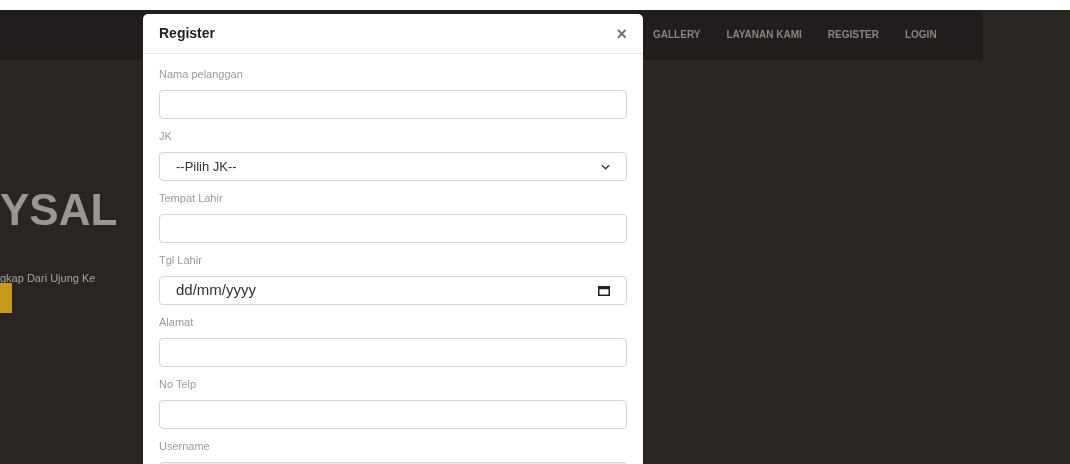  I want to click on field-label: Tgl Lahir, so click(181, 260).